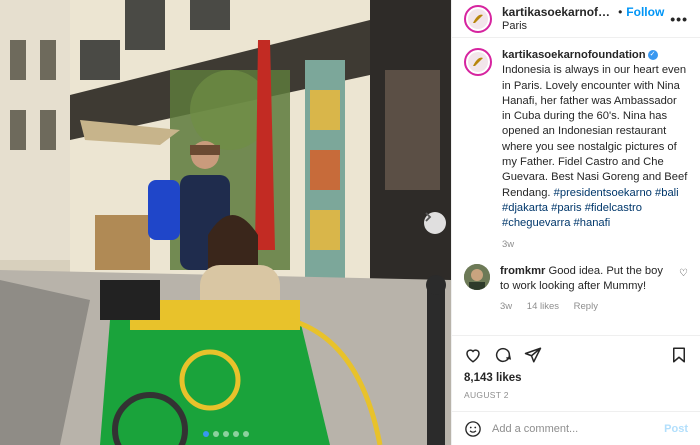 The image size is (700, 445). I want to click on comment-time: 3w, so click(506, 306).